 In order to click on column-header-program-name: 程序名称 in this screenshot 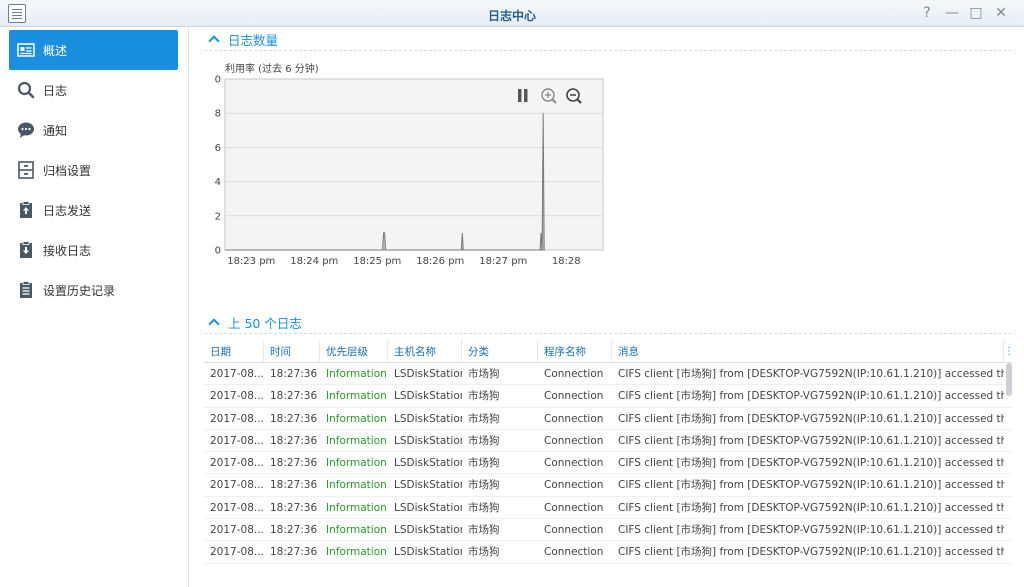, I will do `click(575, 352)`.